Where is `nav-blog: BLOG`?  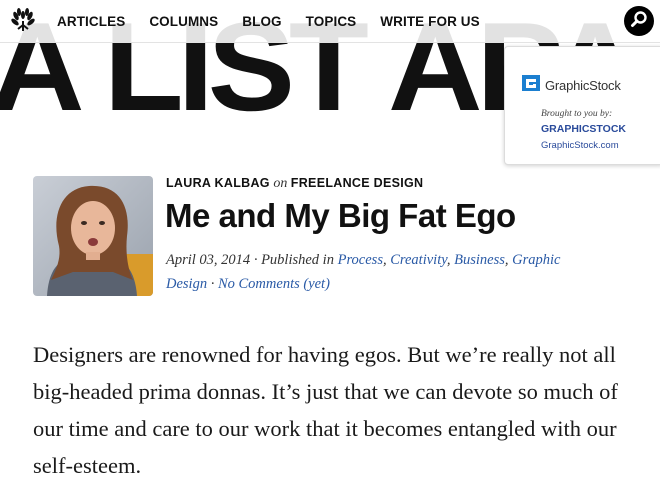
nav-blog: BLOG is located at coordinates (261, 21).